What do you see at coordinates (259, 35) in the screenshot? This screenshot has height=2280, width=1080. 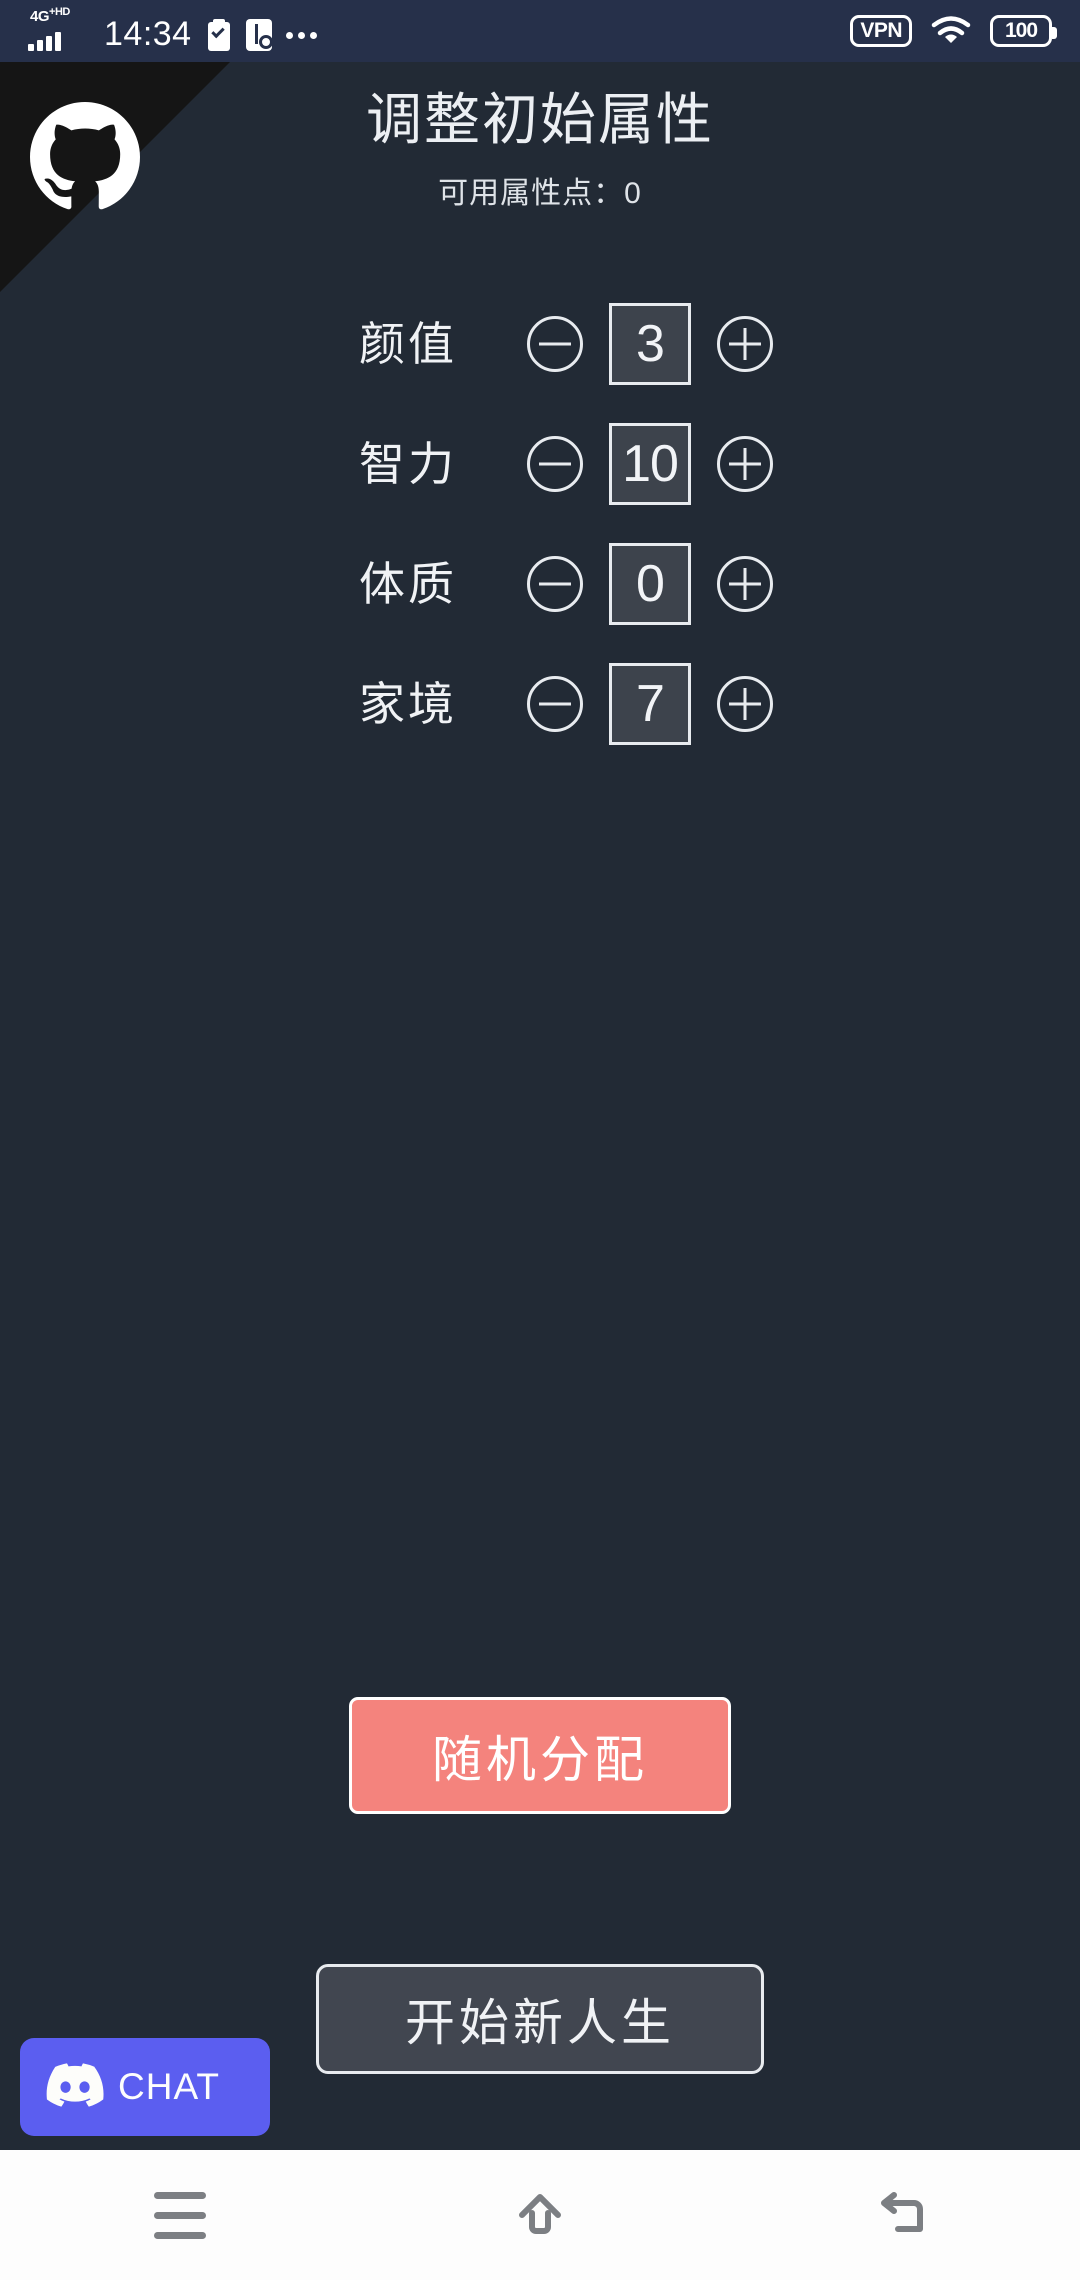 I see `usb-debug-icon` at bounding box center [259, 35].